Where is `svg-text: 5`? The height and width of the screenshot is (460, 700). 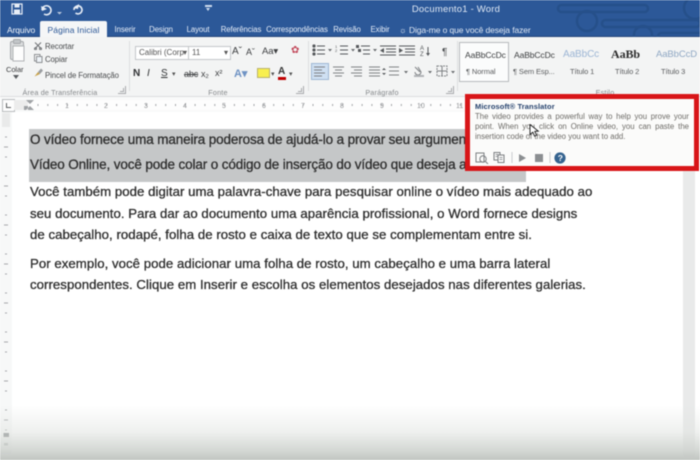 svg-text: 5 is located at coordinates (224, 106).